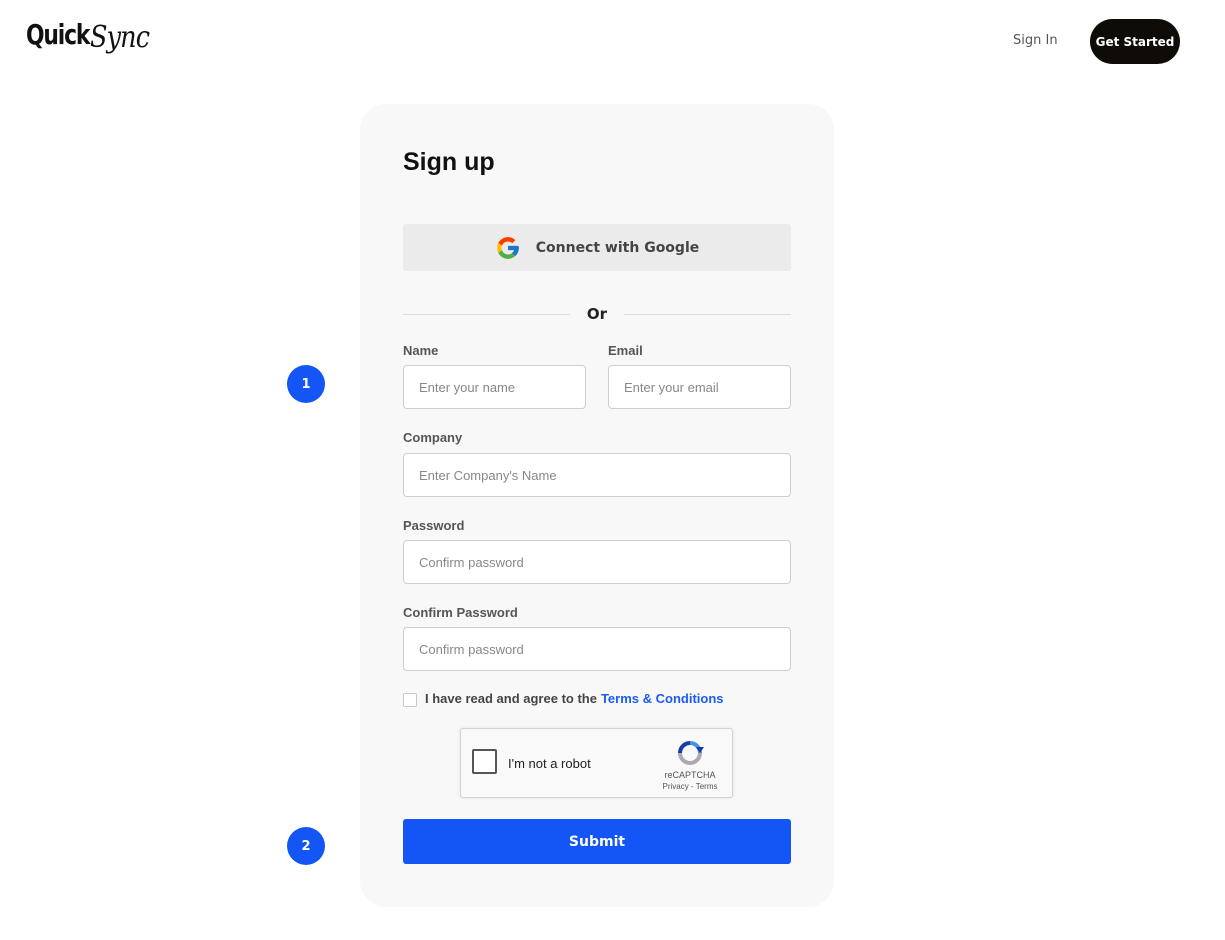 This screenshot has height=940, width=1225. Describe the element at coordinates (120, 37) in the screenshot. I see `logo-sync: Sync` at that location.